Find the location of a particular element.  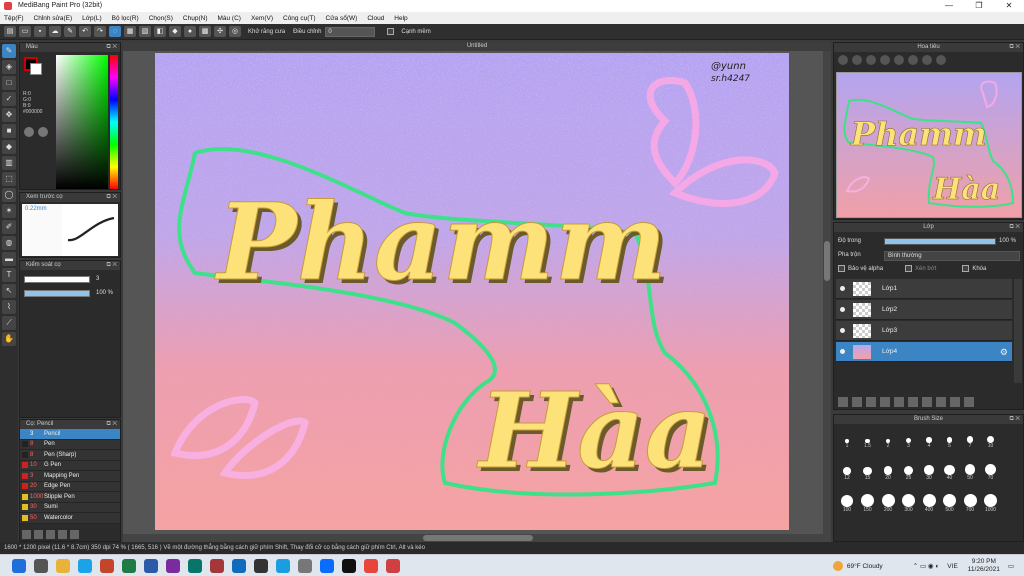

smooth-checkbox is located at coordinates (391, 31).